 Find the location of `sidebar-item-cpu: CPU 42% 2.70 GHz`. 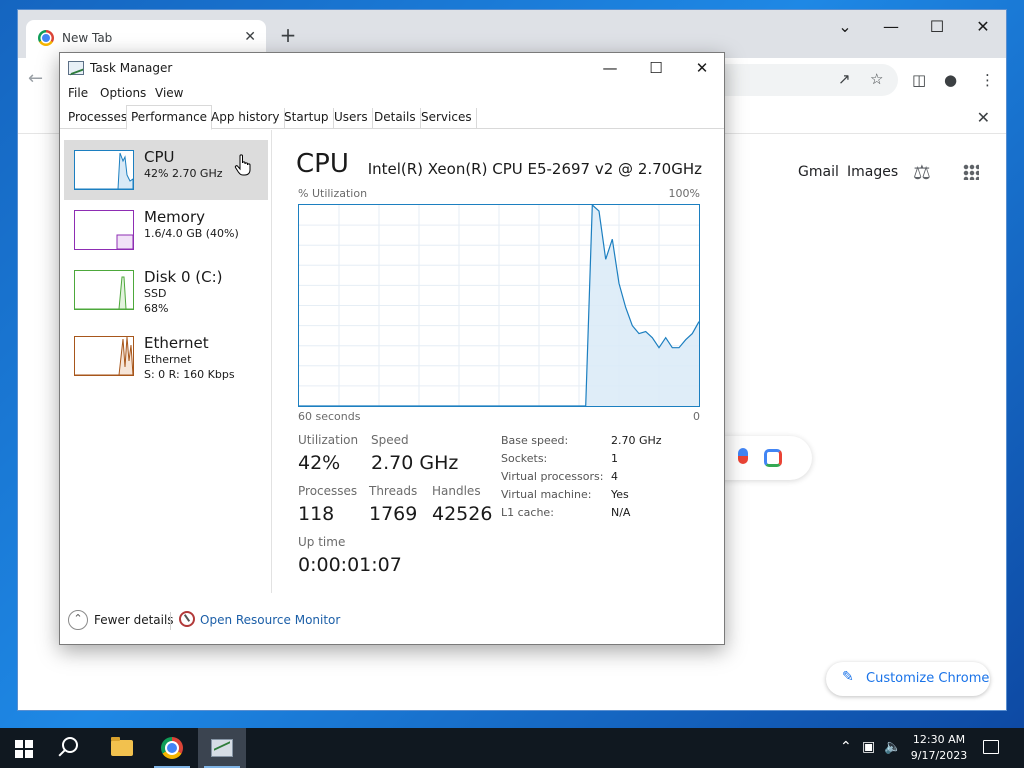

sidebar-item-cpu: CPU 42% 2.70 GHz is located at coordinates (166, 170).